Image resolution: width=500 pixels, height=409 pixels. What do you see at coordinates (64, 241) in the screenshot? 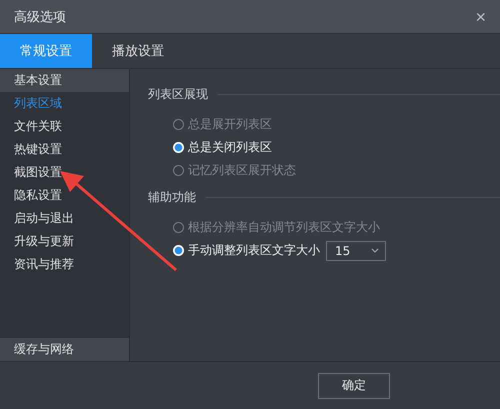
I see `sidebar-item: 升级与更新` at bounding box center [64, 241].